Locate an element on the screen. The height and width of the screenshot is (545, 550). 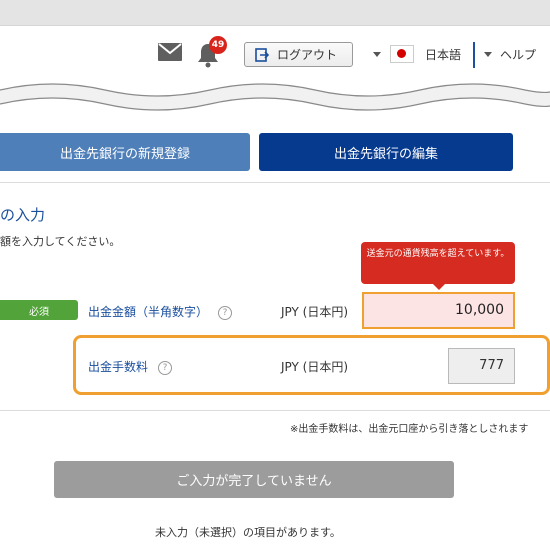
section-title: の入力 is located at coordinates (23, 215).